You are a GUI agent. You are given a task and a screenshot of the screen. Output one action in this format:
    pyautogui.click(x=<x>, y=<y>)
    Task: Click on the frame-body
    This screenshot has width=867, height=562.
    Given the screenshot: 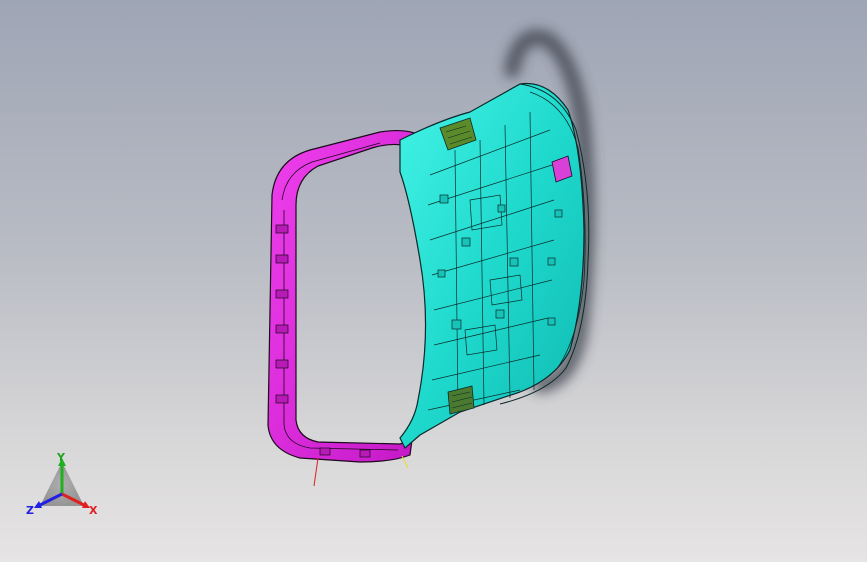 What is the action you would take?
    pyautogui.click(x=344, y=296)
    